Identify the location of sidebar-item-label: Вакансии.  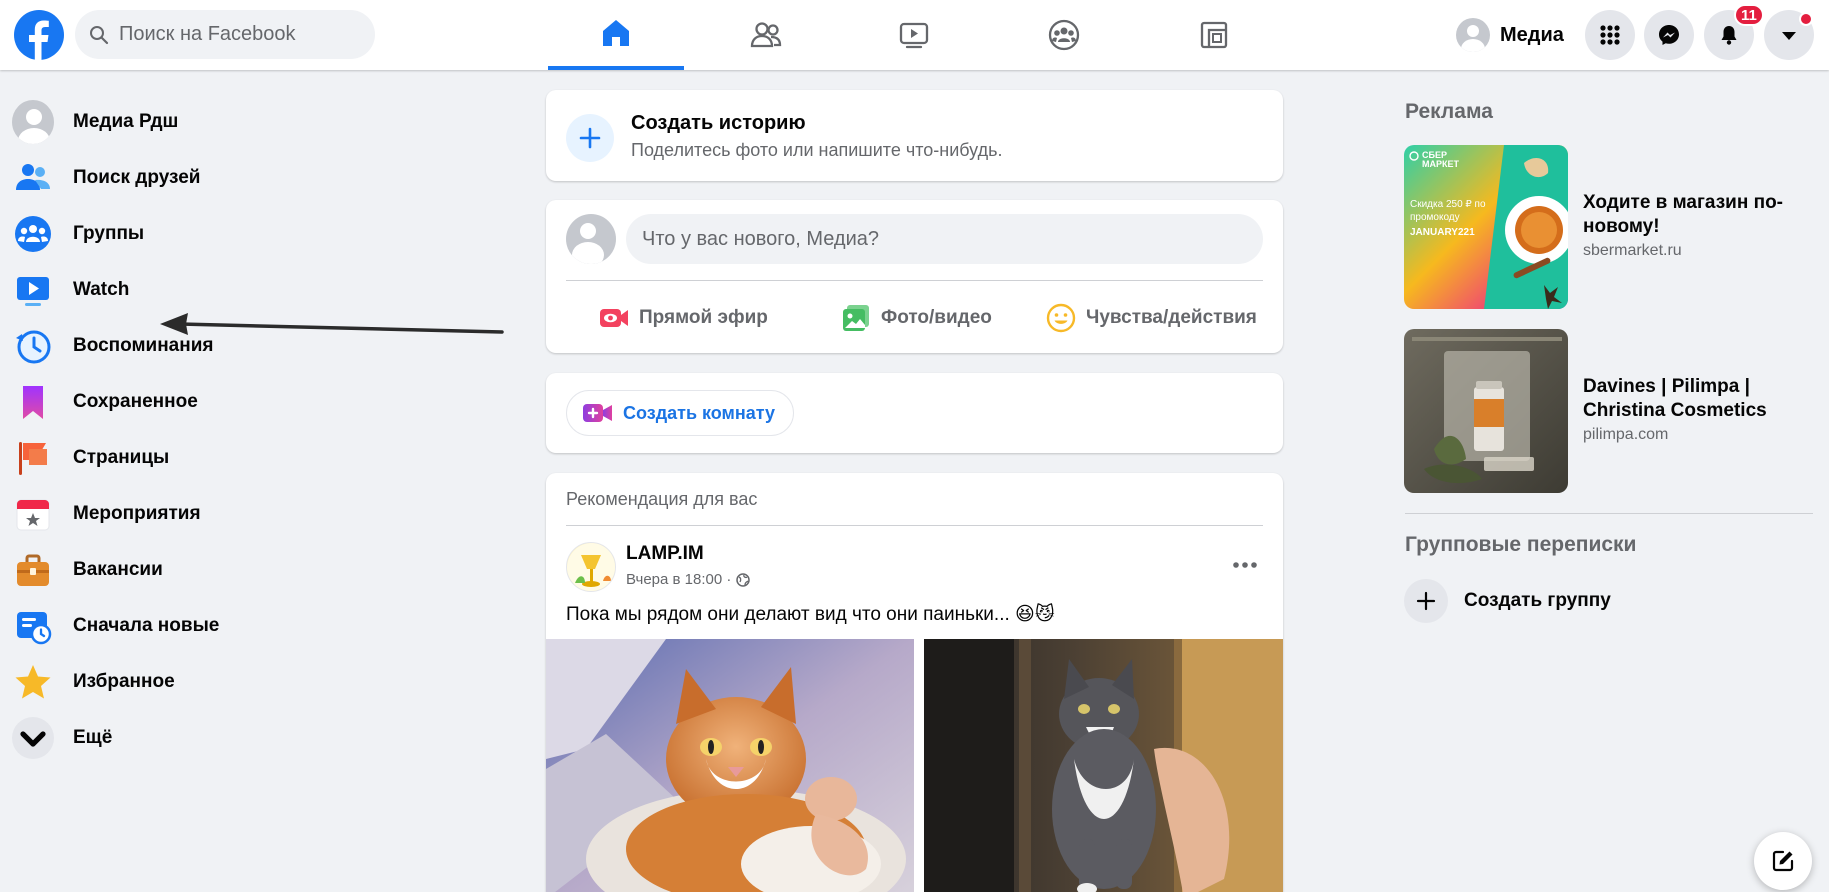
(118, 569).